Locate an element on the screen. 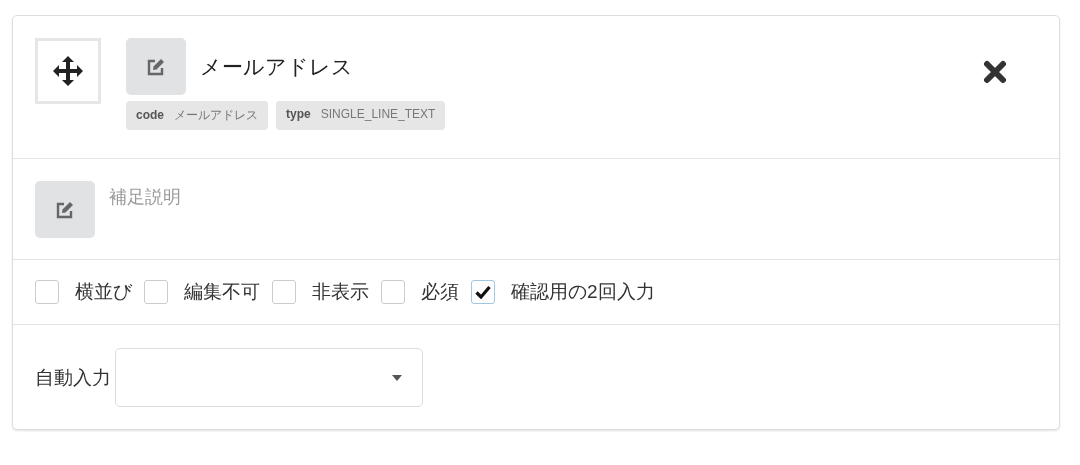  checkbox-label: 非表示 is located at coordinates (340, 292).